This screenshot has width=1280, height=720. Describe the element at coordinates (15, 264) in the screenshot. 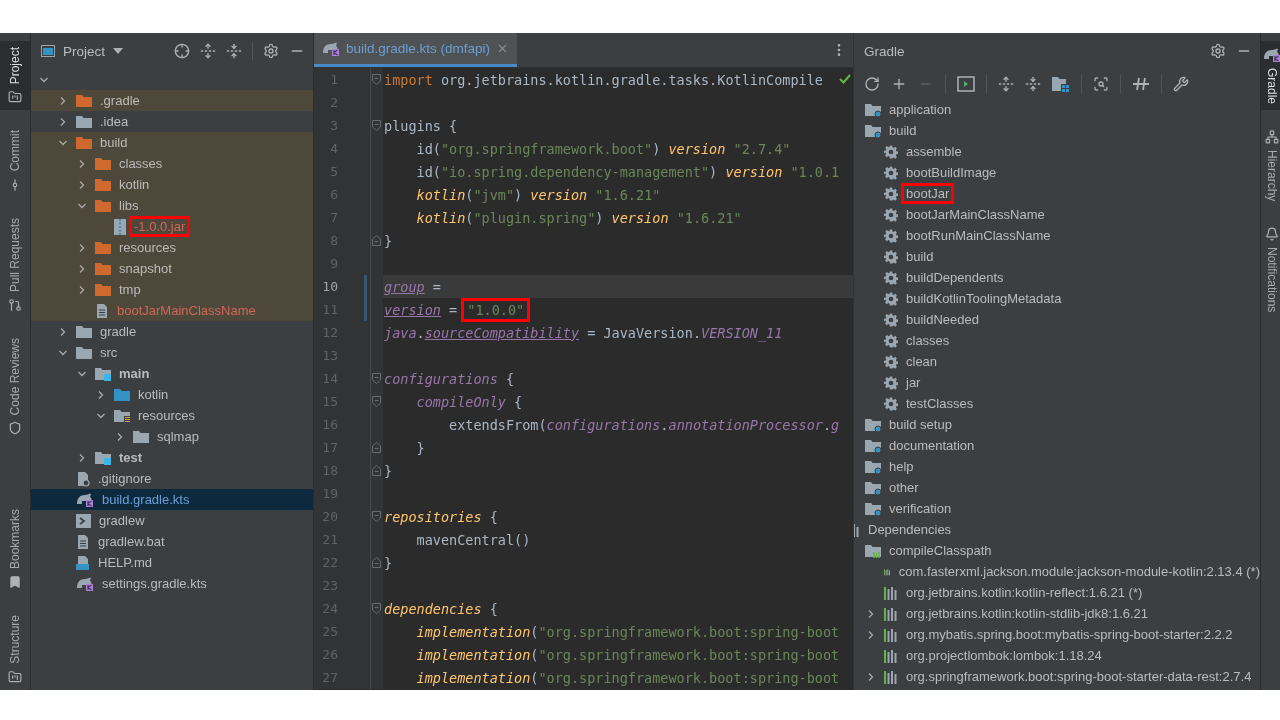

I see `tool-window-button: Pull Requests` at that location.